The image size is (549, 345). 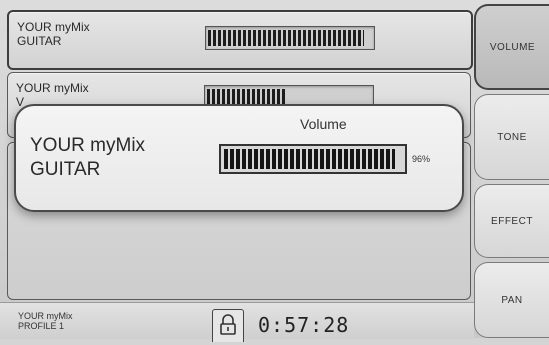 I want to click on popup-channel-name: YOUR myMix GUITAR, so click(x=87, y=158).